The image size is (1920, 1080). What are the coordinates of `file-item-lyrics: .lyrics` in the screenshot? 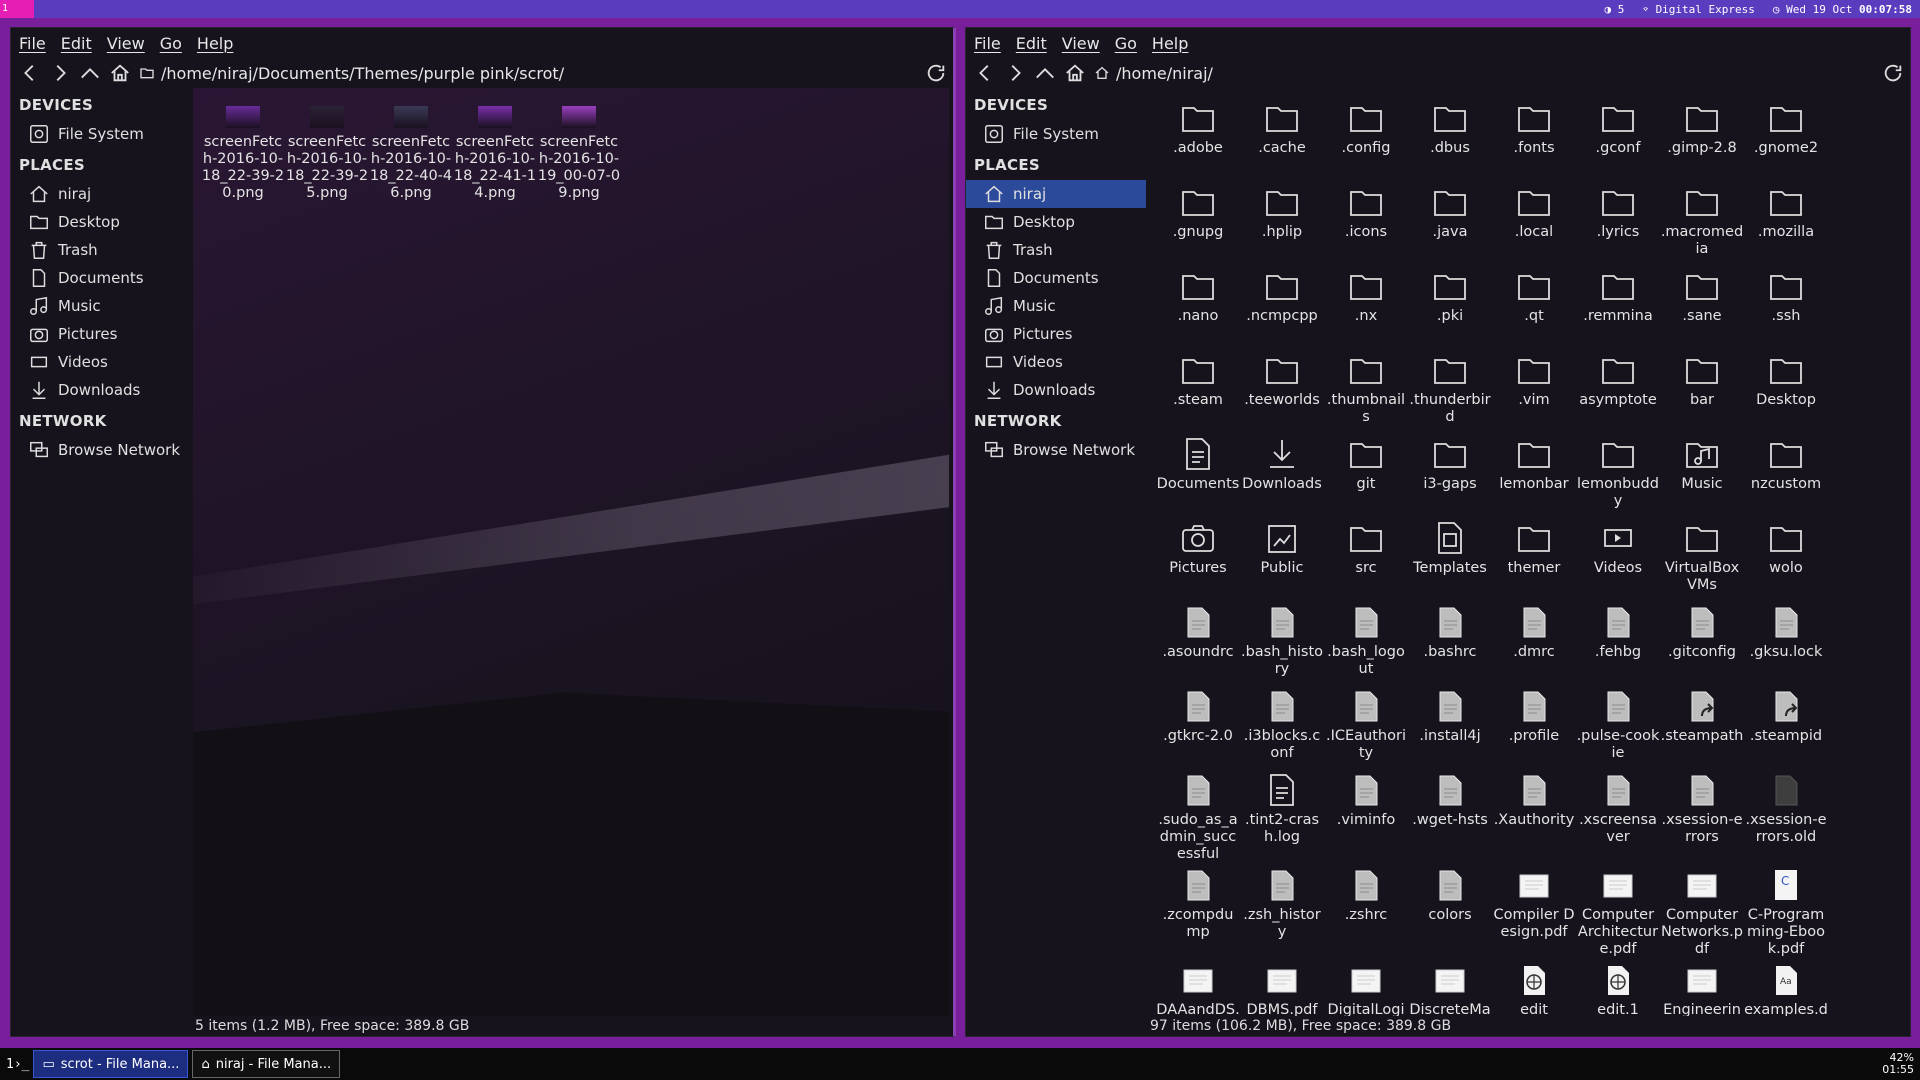 It's located at (1618, 222).